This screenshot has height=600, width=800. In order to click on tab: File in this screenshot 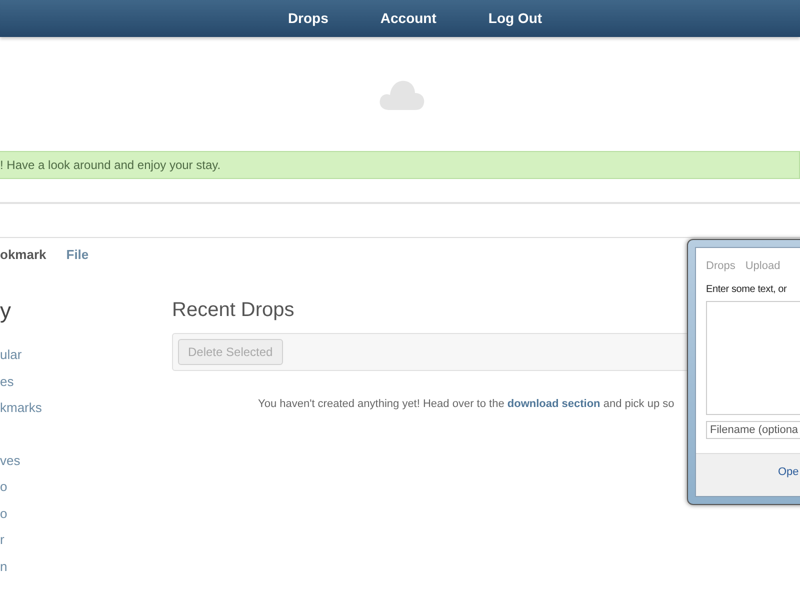, I will do `click(77, 259)`.